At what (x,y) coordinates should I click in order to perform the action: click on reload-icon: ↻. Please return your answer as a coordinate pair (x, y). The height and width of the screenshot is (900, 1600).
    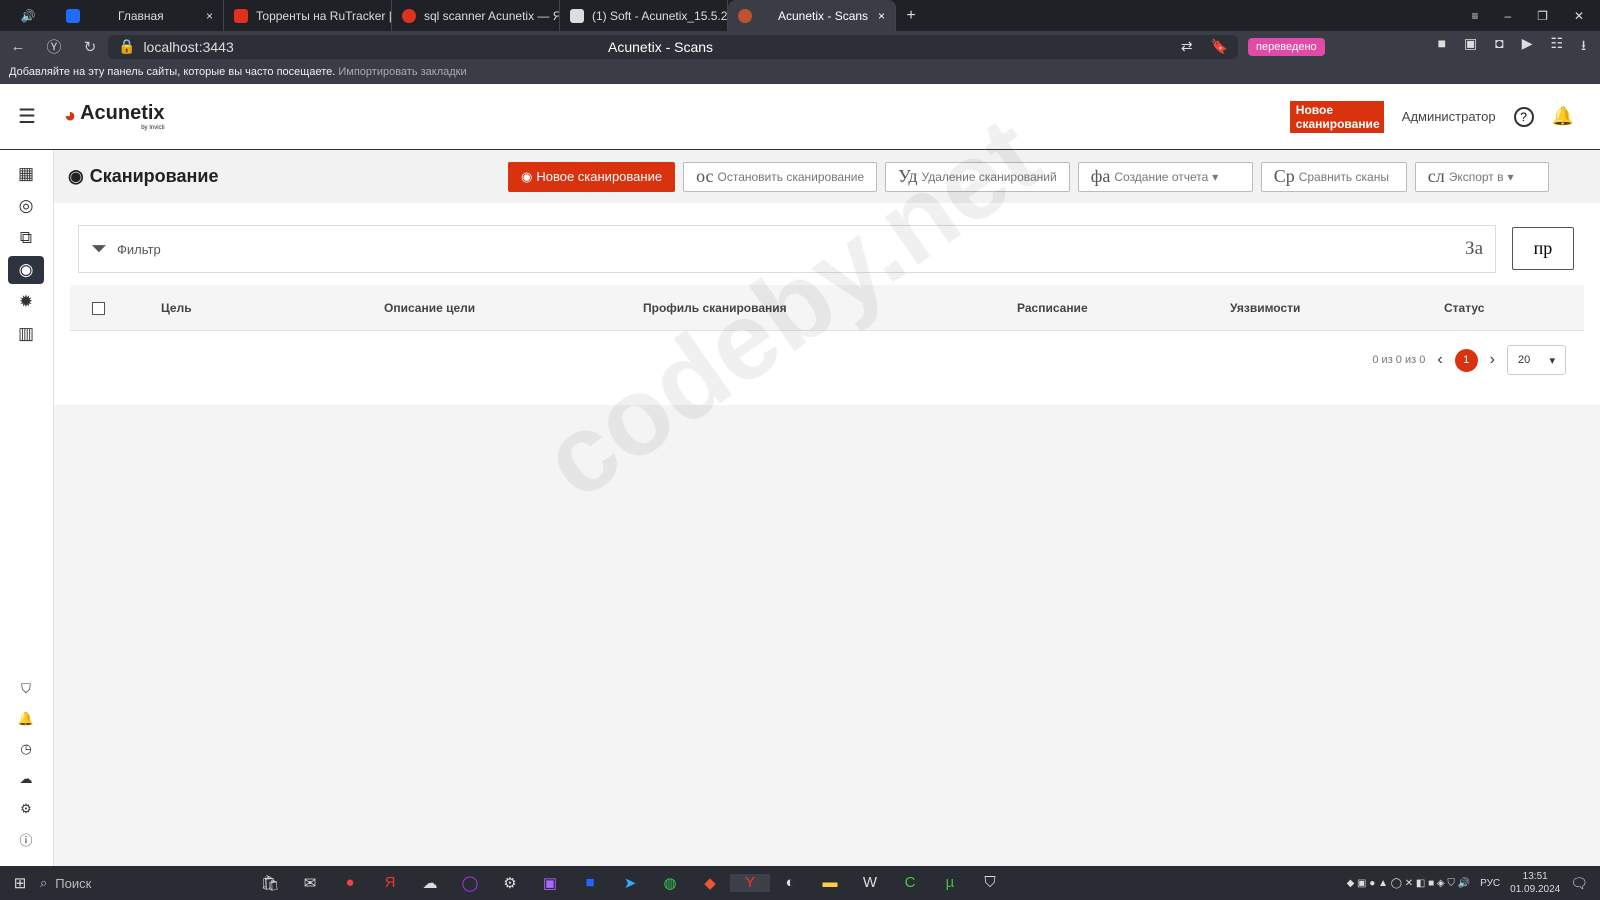
    Looking at the image, I should click on (90, 47).